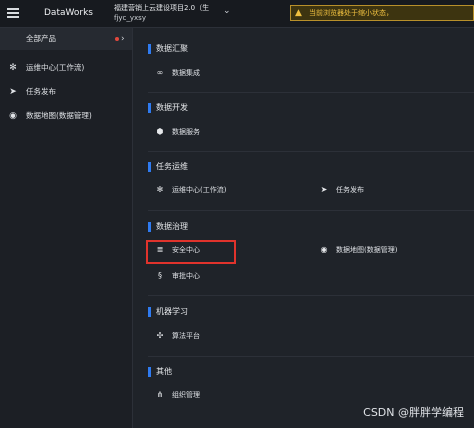 This screenshot has width=474, height=428. Describe the element at coordinates (160, 72) in the screenshot. I see `integration-icon: ∞` at that location.